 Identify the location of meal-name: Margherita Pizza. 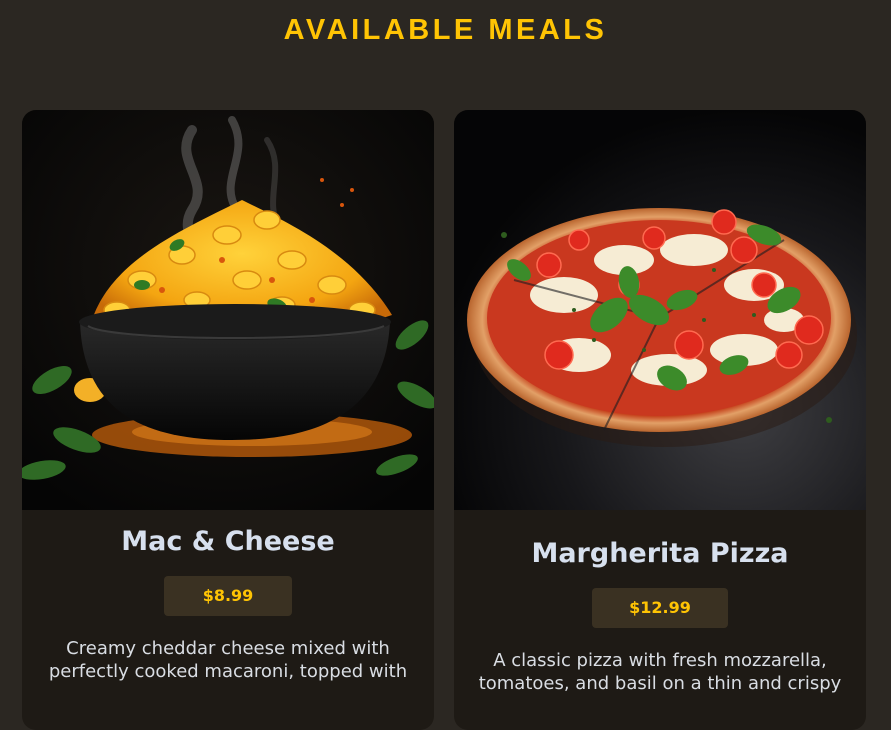
(660, 553).